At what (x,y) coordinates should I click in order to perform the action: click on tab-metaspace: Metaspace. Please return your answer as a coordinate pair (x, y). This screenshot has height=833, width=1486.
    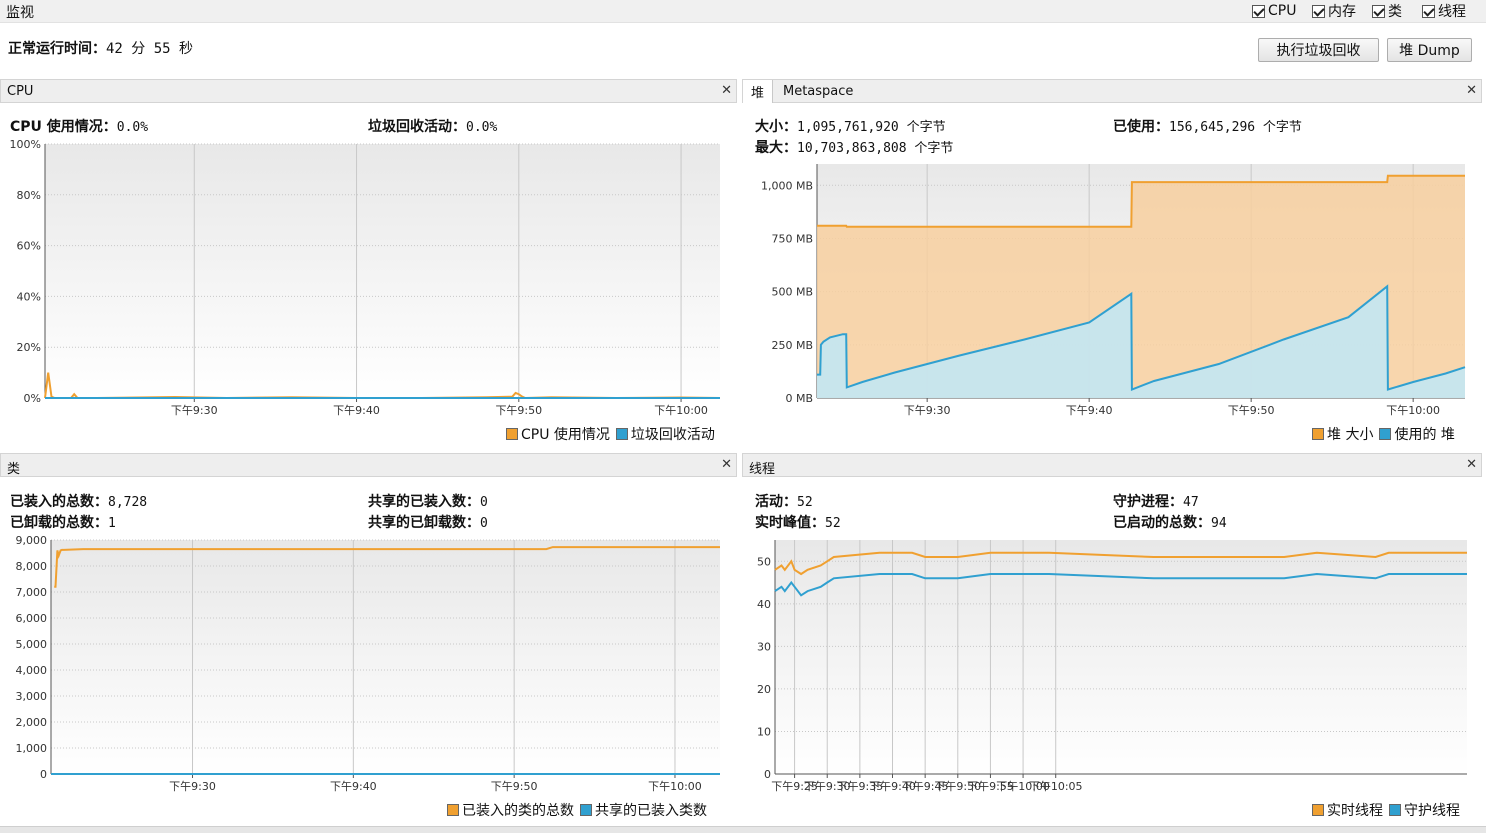
    Looking at the image, I should click on (818, 91).